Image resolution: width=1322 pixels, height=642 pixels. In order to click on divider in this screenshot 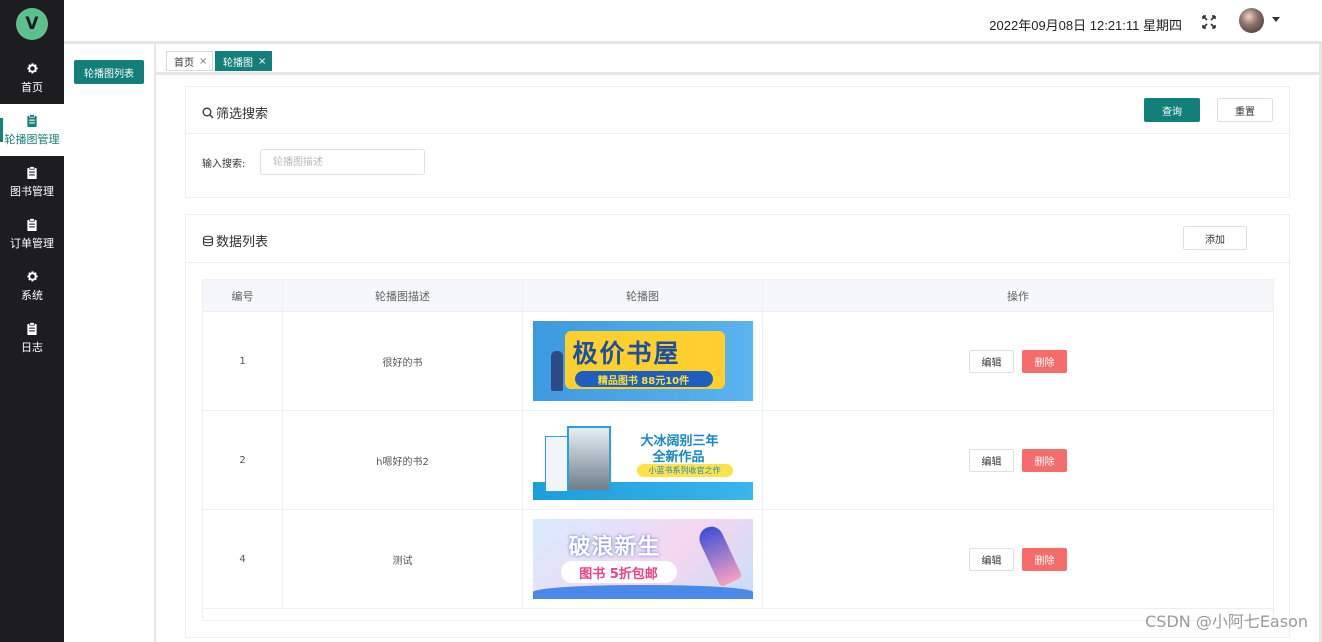, I will do `click(155, 343)`.